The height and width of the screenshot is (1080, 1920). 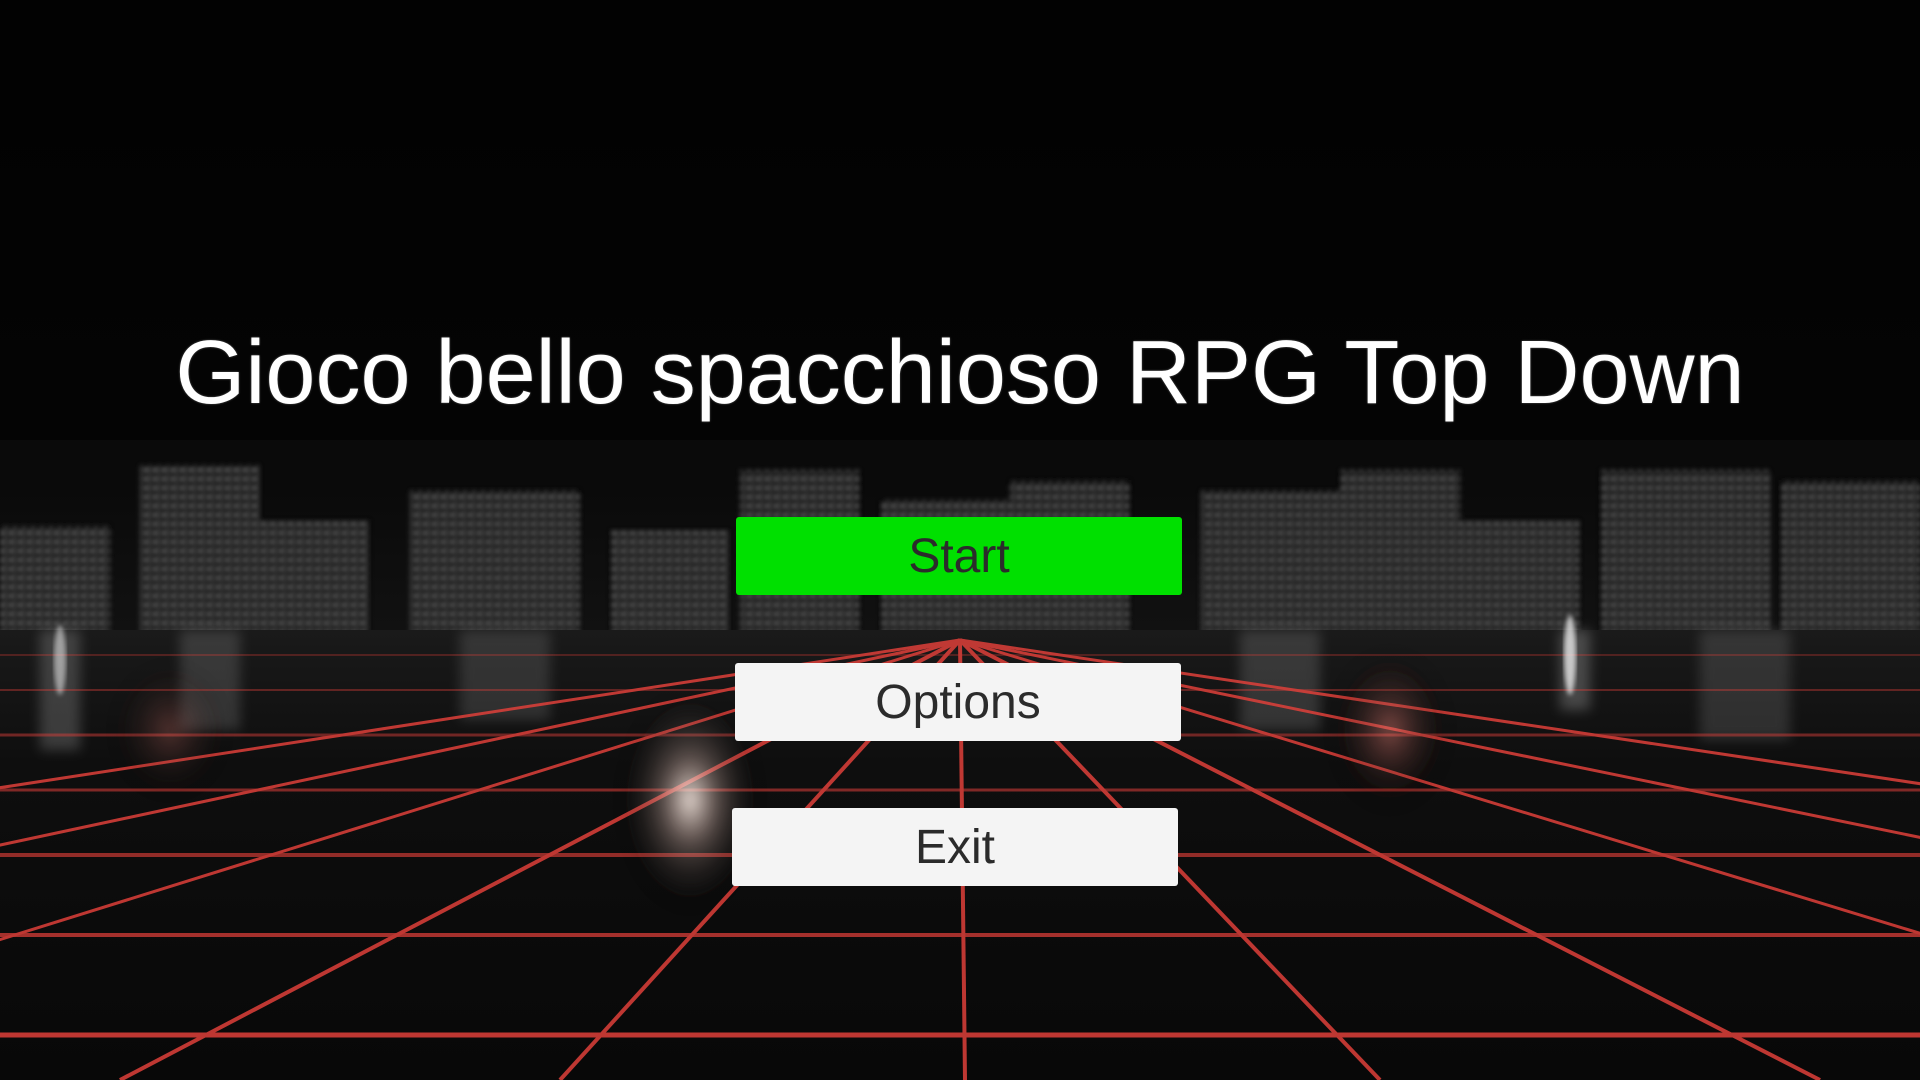 What do you see at coordinates (959, 556) in the screenshot?
I see `start-button: Start` at bounding box center [959, 556].